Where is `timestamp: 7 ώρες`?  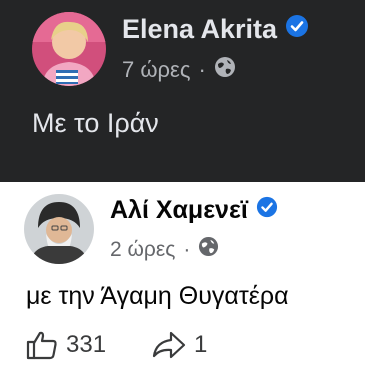 timestamp: 7 ώρες is located at coordinates (156, 70).